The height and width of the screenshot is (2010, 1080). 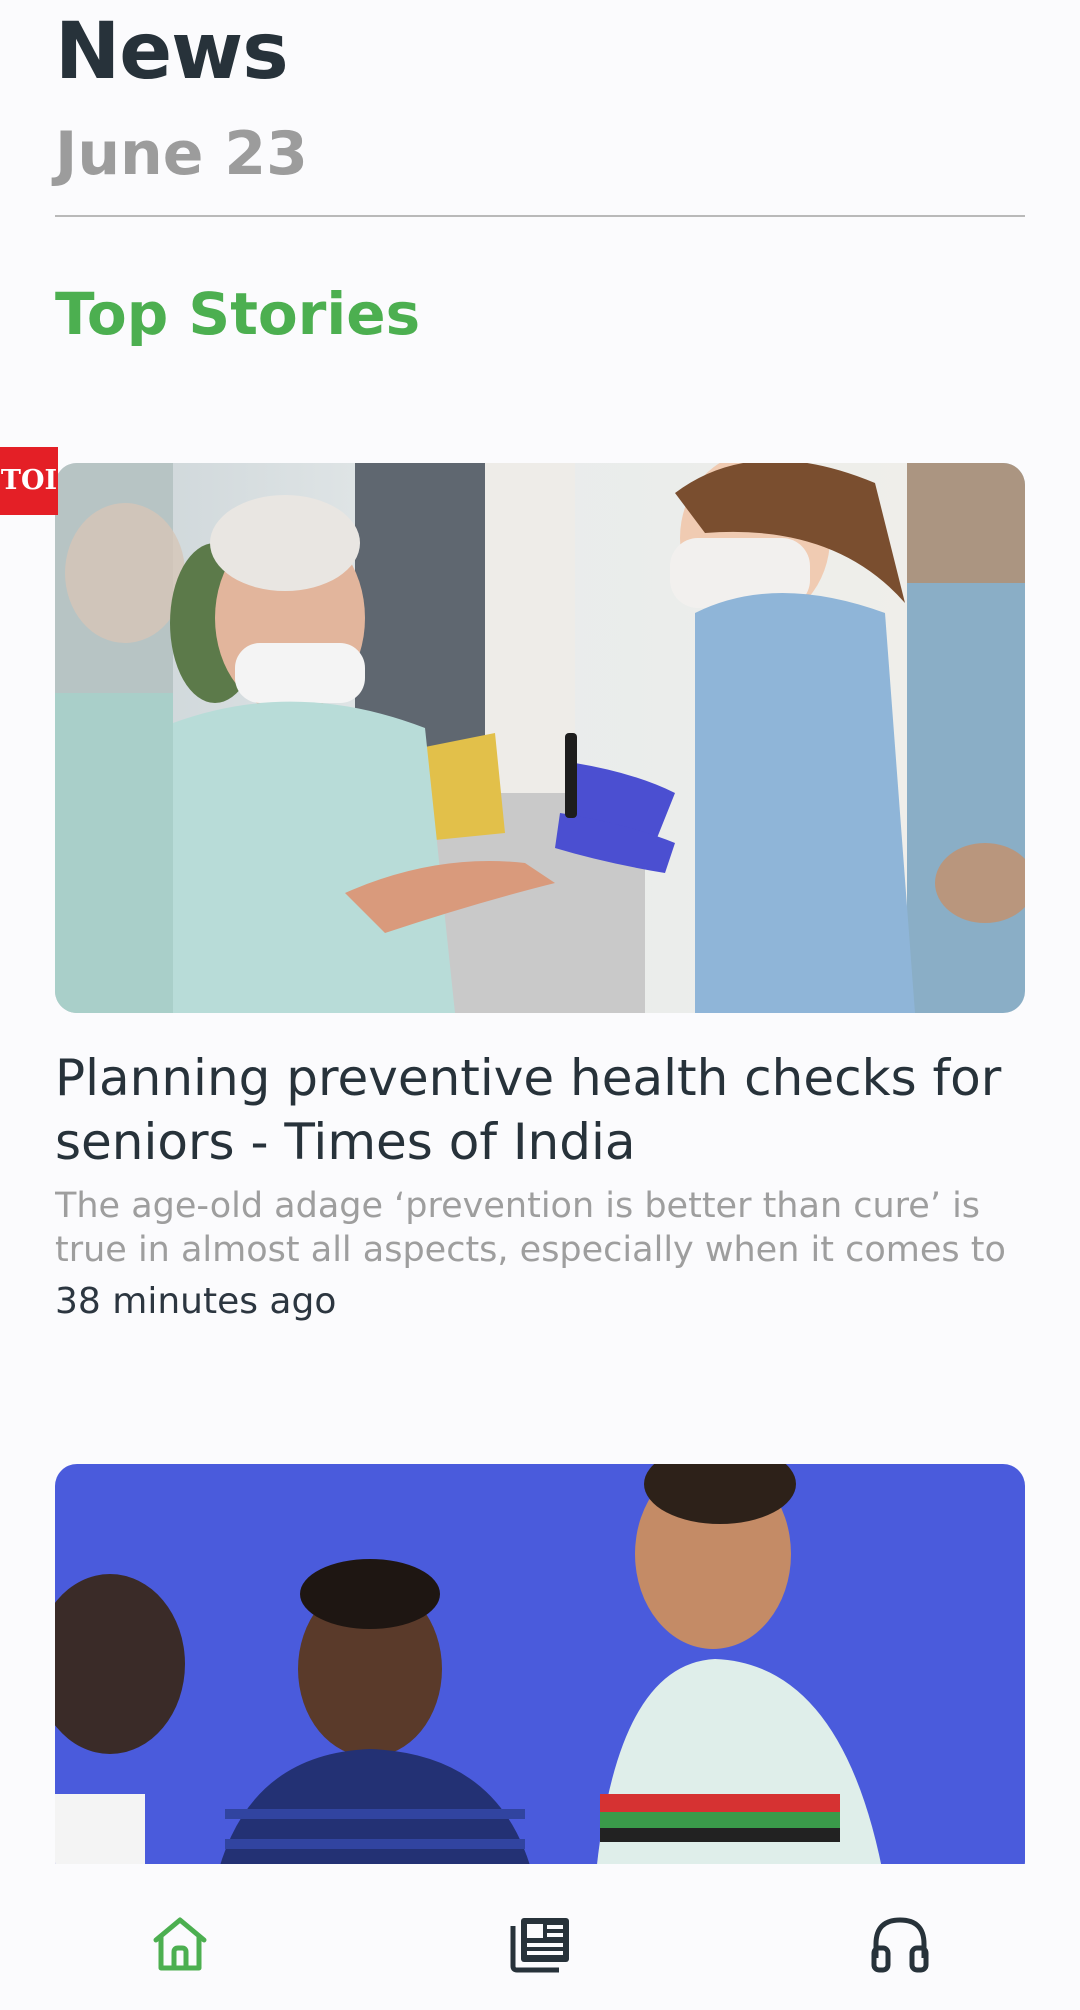 I want to click on section-title-top-stories: Top Stories, so click(x=238, y=314).